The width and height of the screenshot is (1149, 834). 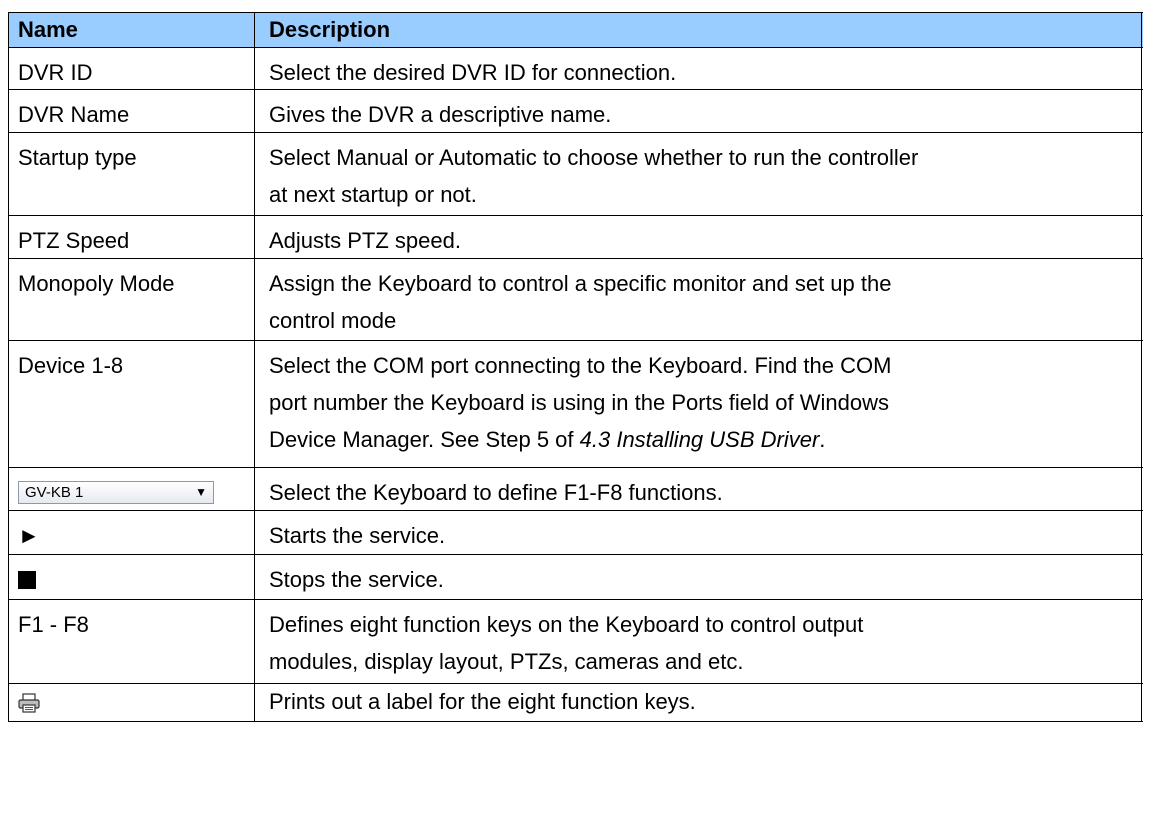 What do you see at coordinates (29, 703) in the screenshot?
I see `printer-icon` at bounding box center [29, 703].